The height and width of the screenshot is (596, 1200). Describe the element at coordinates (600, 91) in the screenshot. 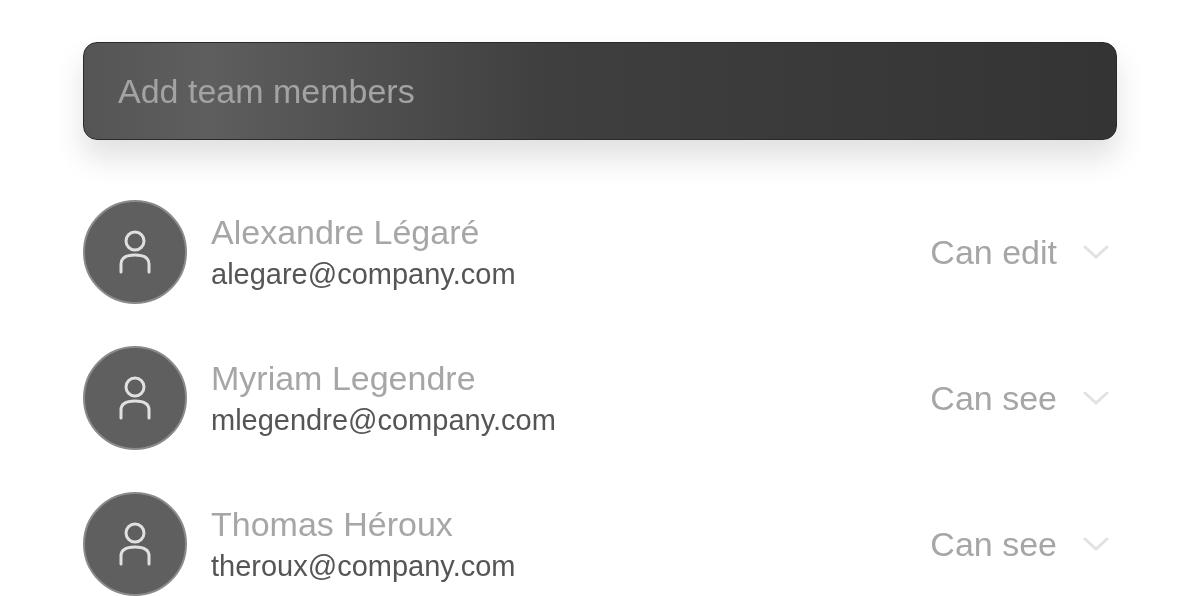

I see `search-field: Add team members` at that location.